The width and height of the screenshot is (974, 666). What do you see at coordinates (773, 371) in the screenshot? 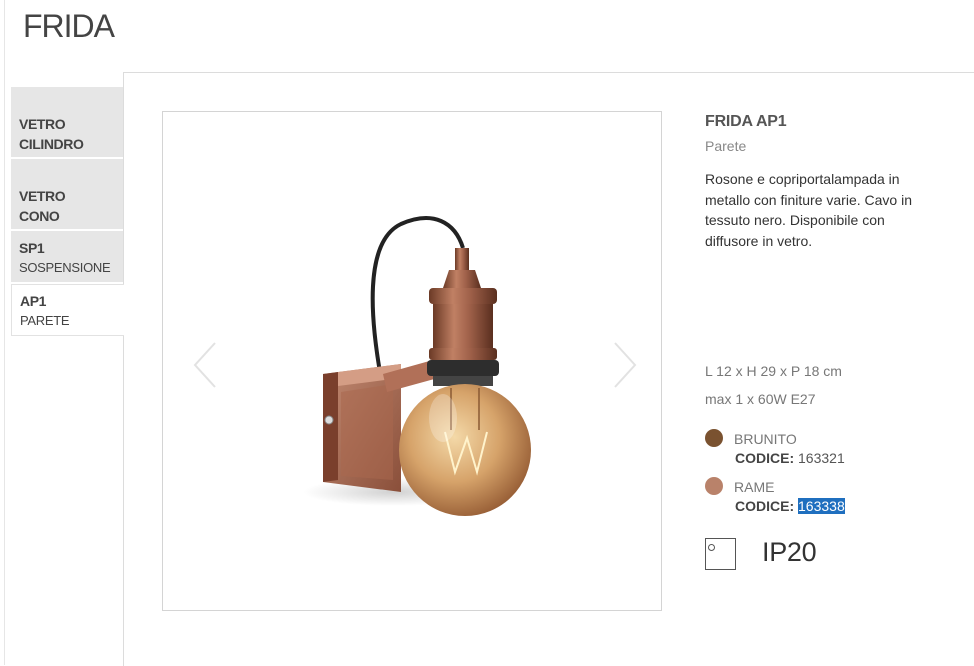
I see `product-dimensions: L 12 x H 29 x P 18 cm` at bounding box center [773, 371].